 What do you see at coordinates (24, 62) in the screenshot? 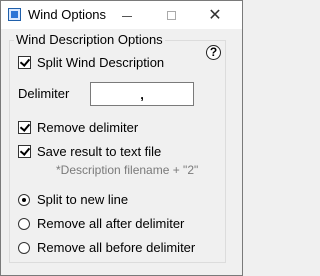
I see `split-wind-description-checkbox` at bounding box center [24, 62].